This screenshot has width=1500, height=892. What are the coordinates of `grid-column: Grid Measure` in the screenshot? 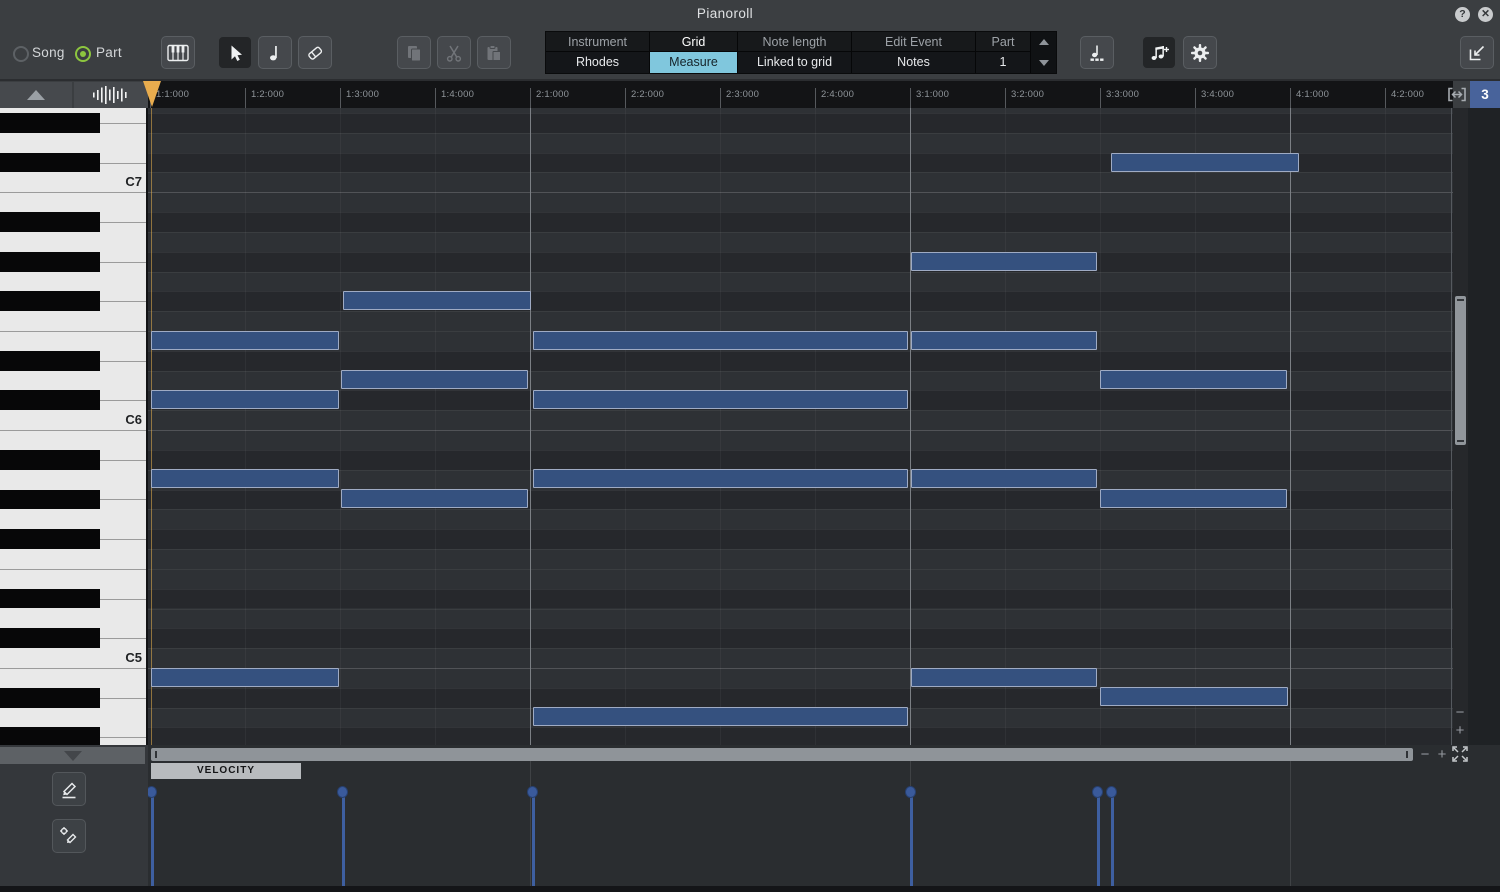 It's located at (694, 52).